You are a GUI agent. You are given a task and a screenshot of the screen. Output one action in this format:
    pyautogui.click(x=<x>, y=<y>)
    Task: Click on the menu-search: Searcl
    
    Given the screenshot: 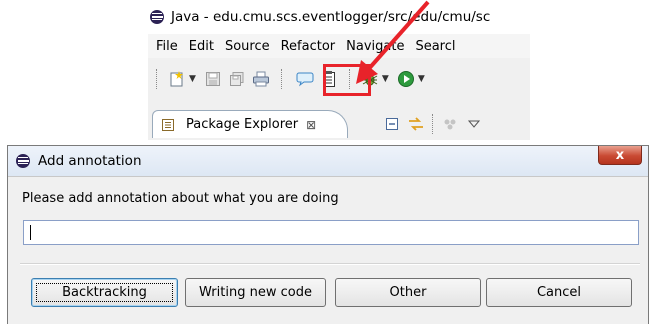 What is the action you would take?
    pyautogui.click(x=435, y=46)
    